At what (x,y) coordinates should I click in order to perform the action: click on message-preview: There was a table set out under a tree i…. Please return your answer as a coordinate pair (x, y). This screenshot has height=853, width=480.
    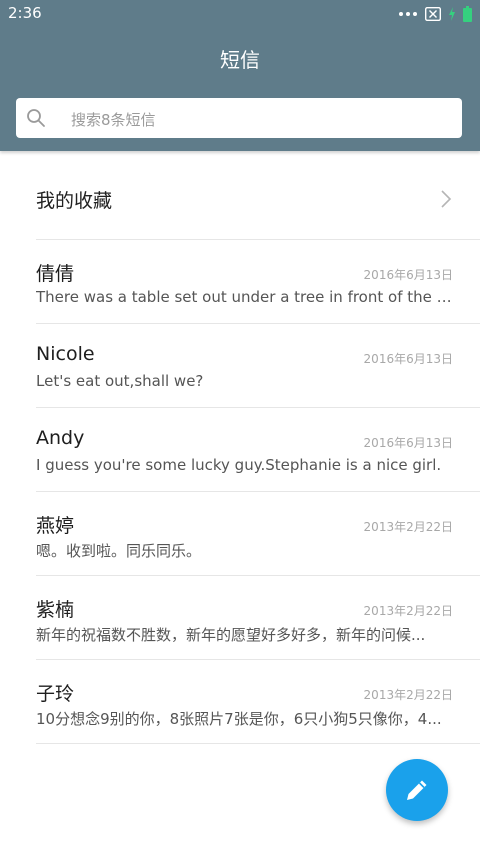
    Looking at the image, I should click on (245, 297).